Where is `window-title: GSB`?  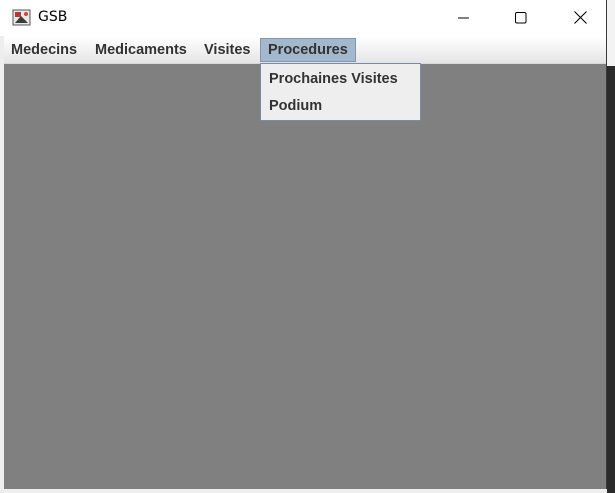
window-title: GSB is located at coordinates (53, 17).